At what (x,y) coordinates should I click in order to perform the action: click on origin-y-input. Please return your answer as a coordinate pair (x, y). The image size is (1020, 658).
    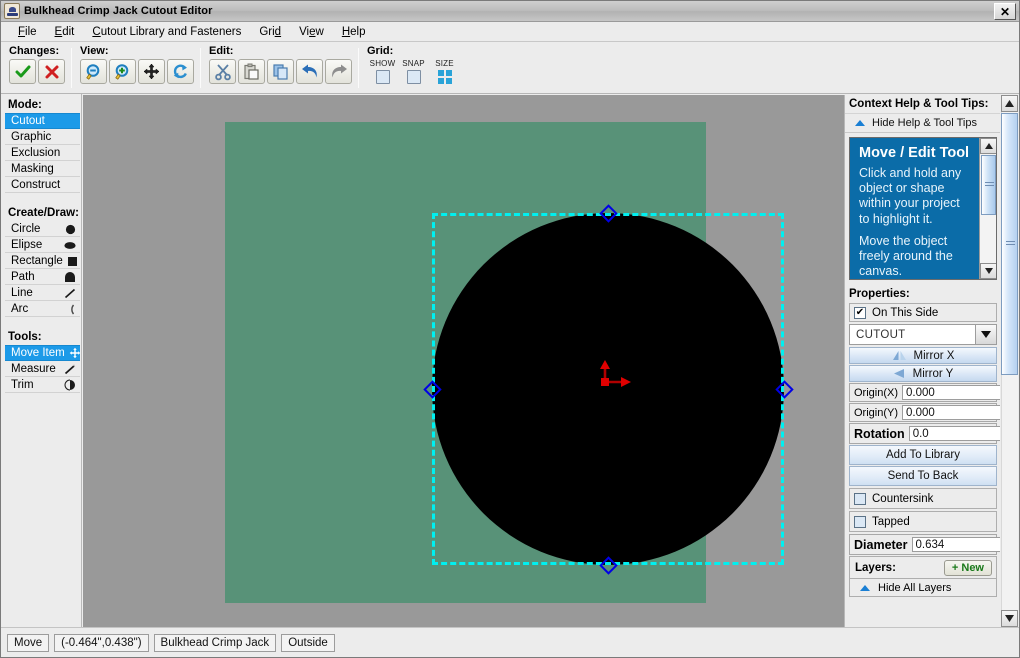
    Looking at the image, I should click on (951, 412).